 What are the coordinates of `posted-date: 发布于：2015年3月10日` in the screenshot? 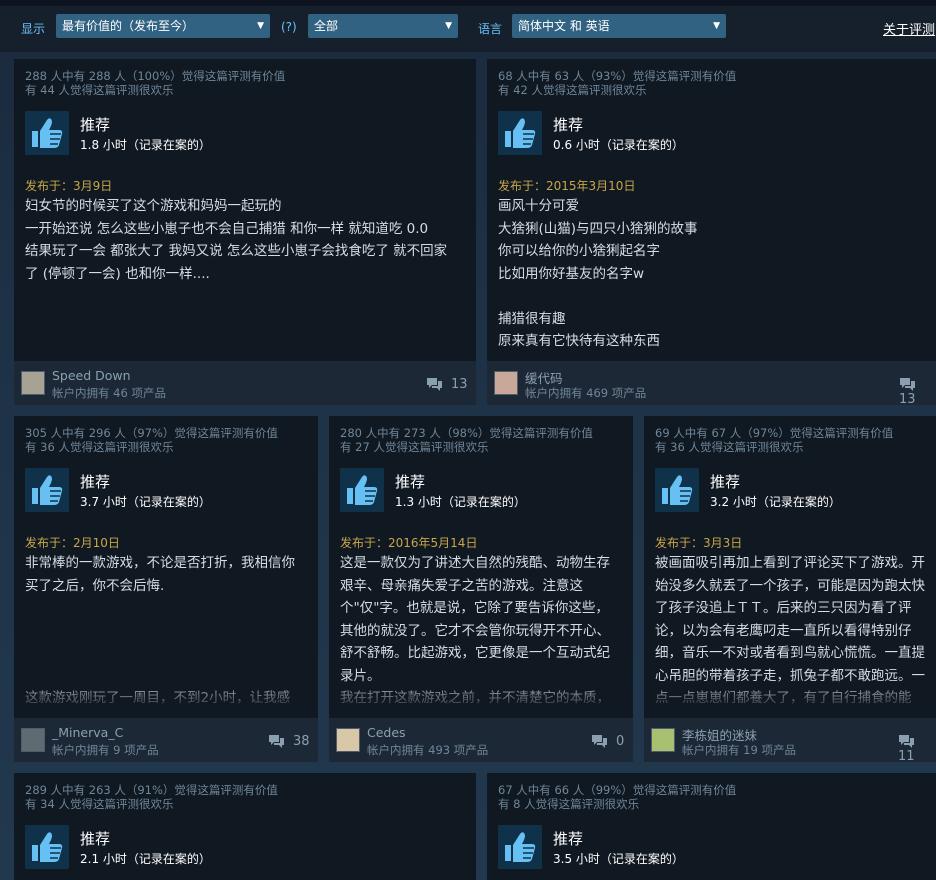 It's located at (567, 186).